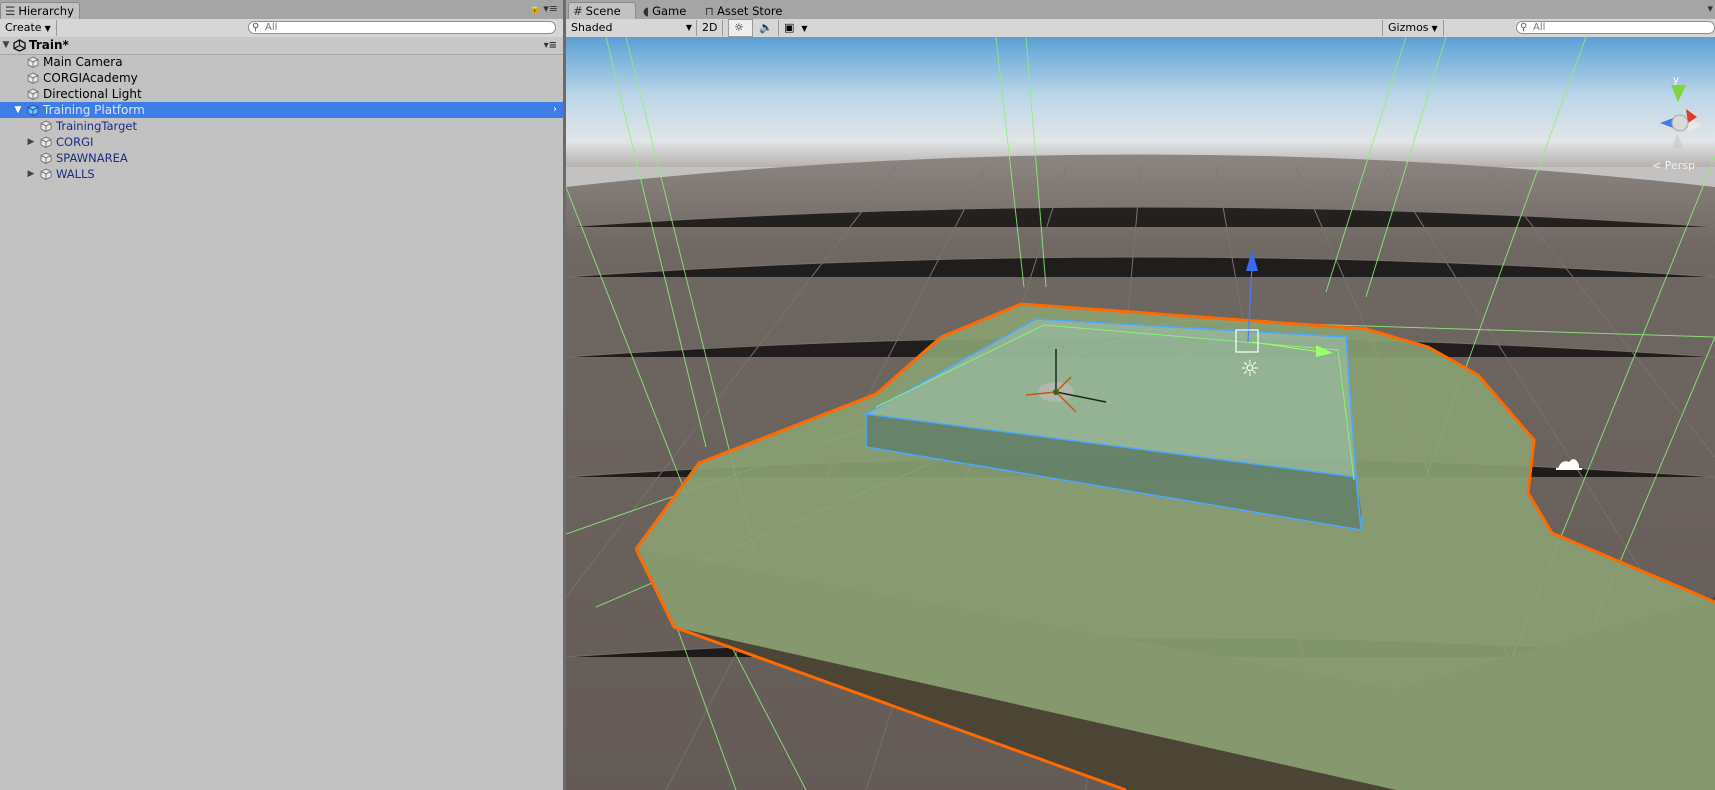  Describe the element at coordinates (49, 45) in the screenshot. I see `scene-name: Train*` at that location.